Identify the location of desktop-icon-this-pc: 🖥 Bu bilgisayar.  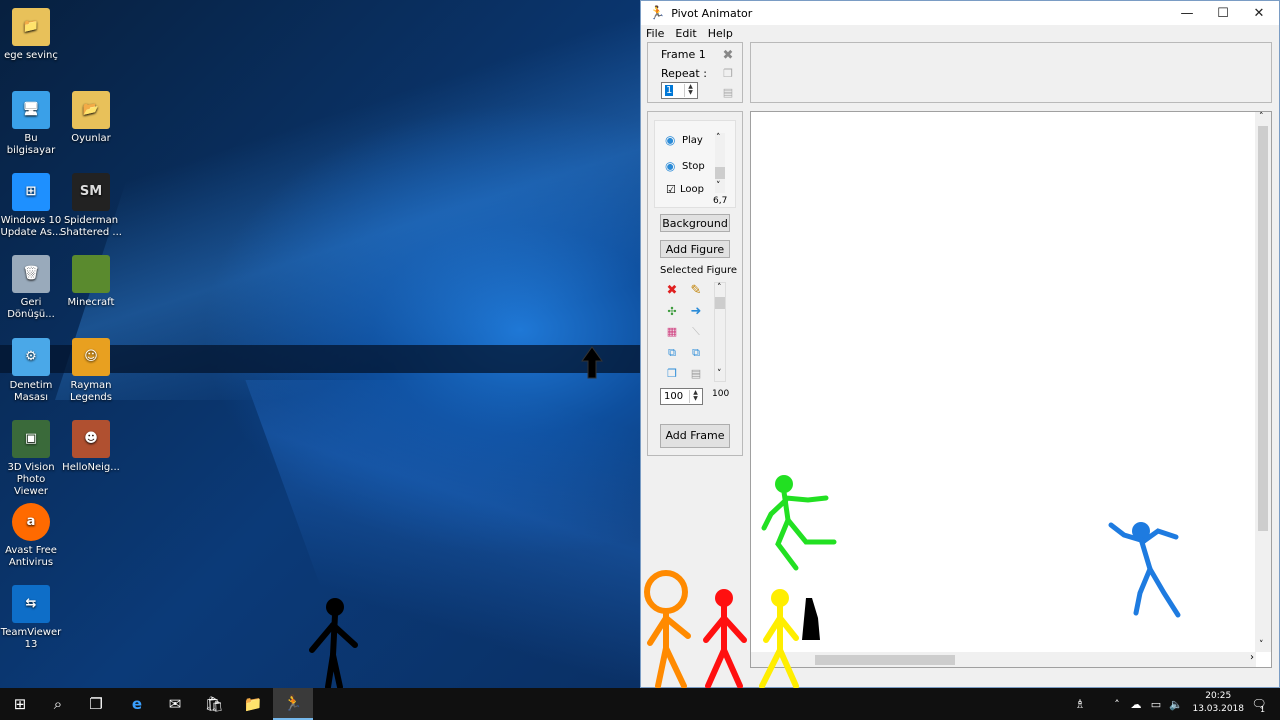
(31, 124).